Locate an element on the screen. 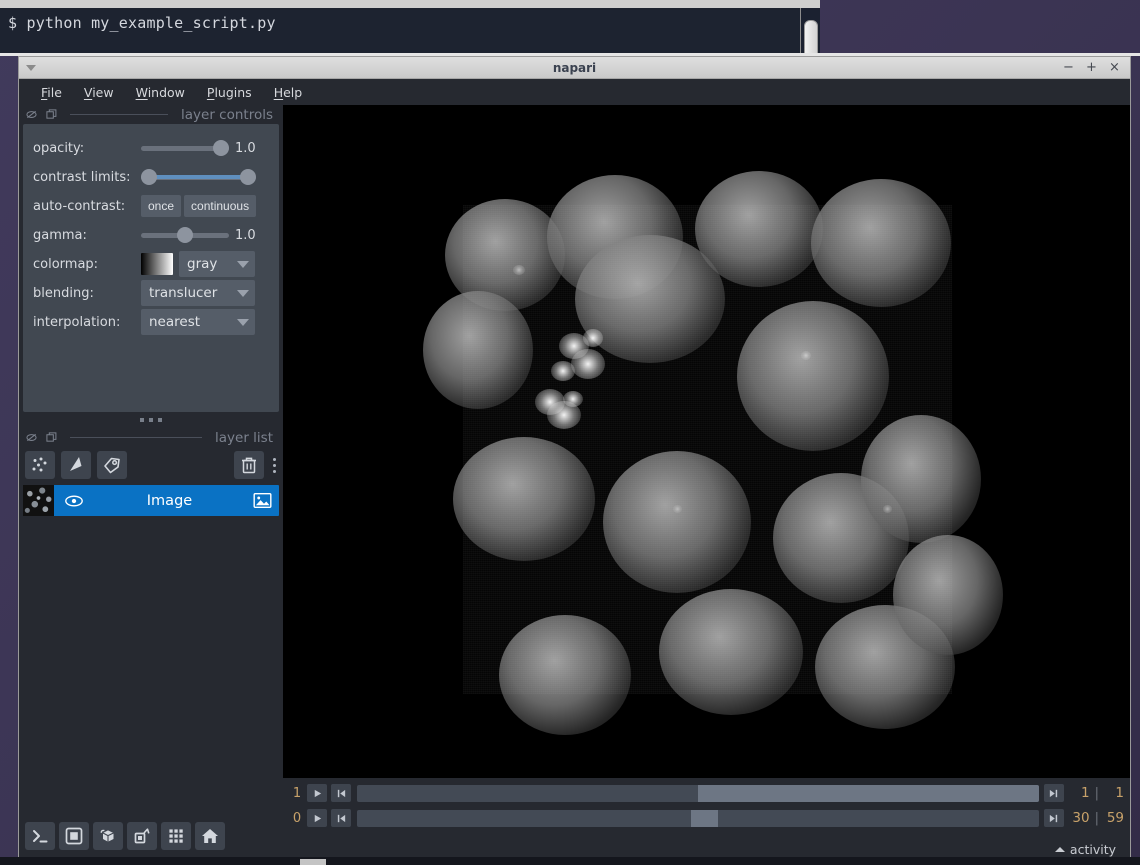  colormap-dropdown: gray is located at coordinates (217, 264).